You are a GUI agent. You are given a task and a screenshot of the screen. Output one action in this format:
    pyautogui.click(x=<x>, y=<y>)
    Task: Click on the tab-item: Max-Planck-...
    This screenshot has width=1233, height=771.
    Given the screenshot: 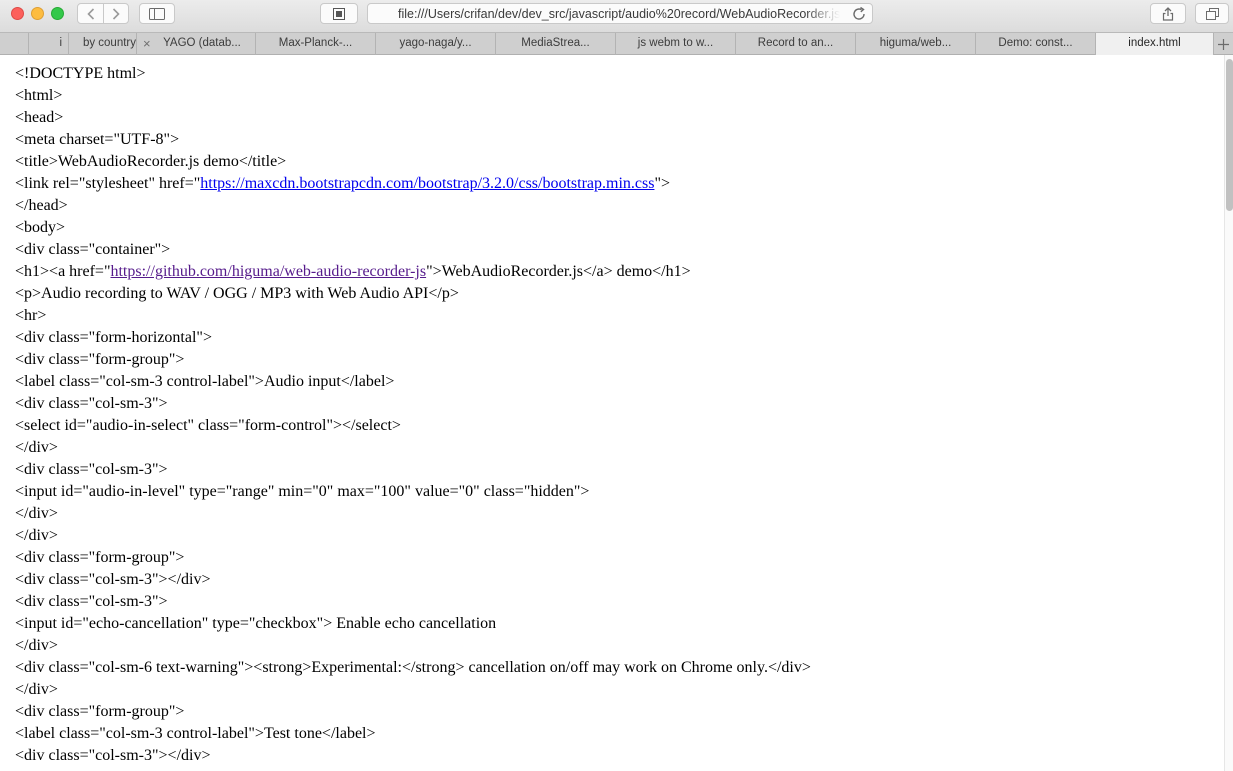 What is the action you would take?
    pyautogui.click(x=315, y=44)
    